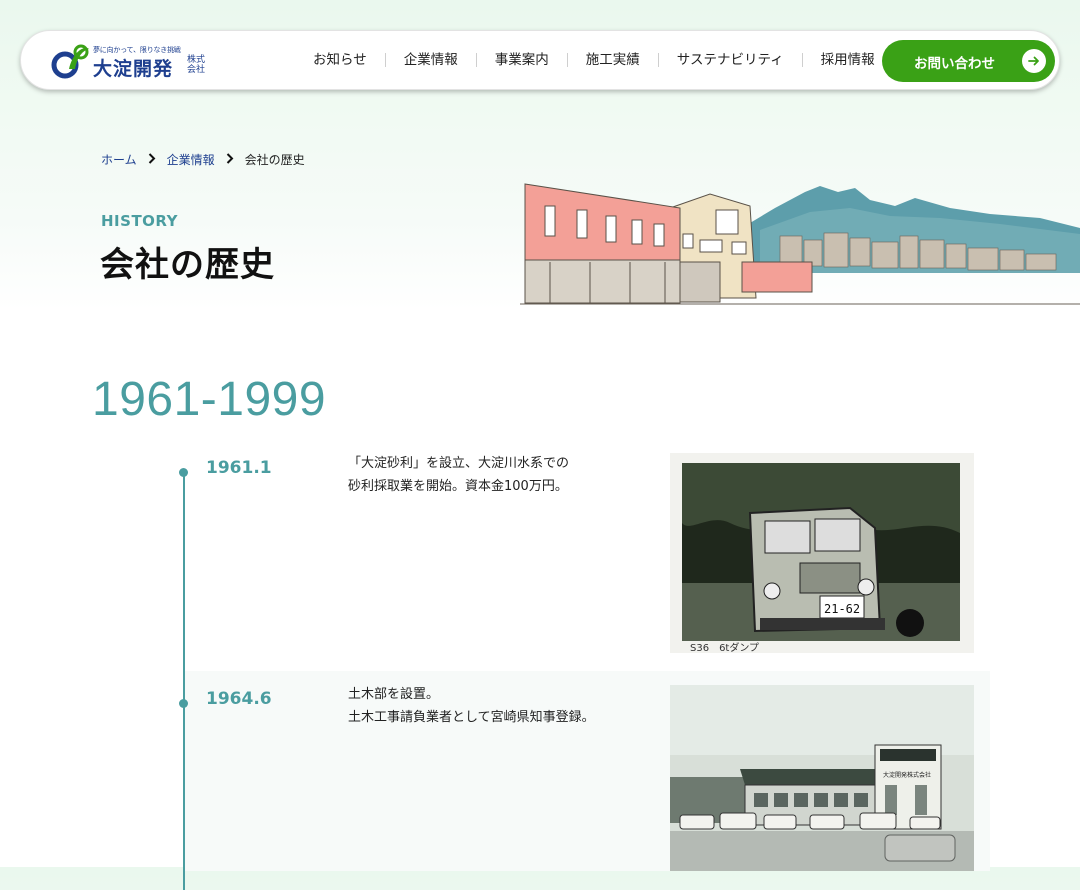 Image resolution: width=1080 pixels, height=890 pixels. What do you see at coordinates (70, 61) in the screenshot?
I see `logo-mark-icon` at bounding box center [70, 61].